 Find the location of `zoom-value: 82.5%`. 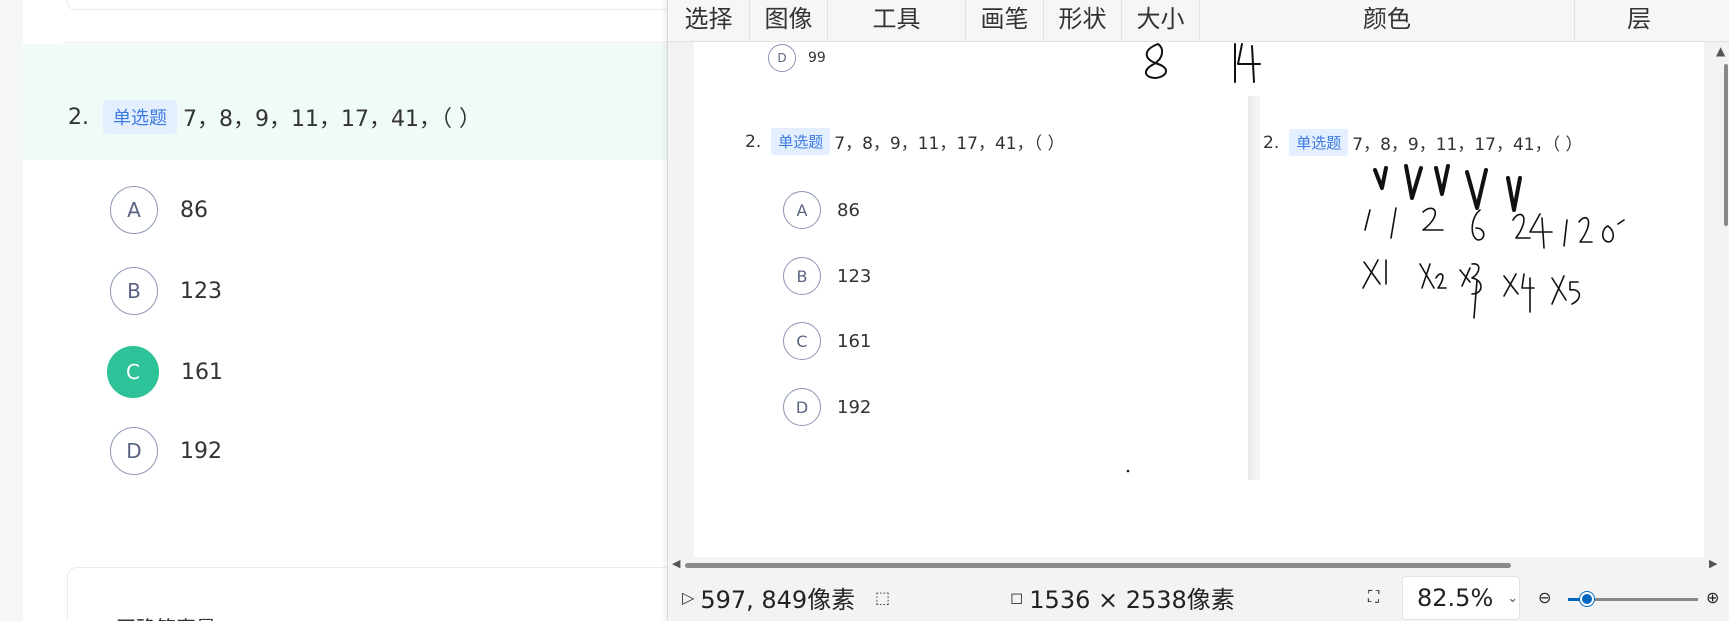

zoom-value: 82.5% is located at coordinates (1455, 598).